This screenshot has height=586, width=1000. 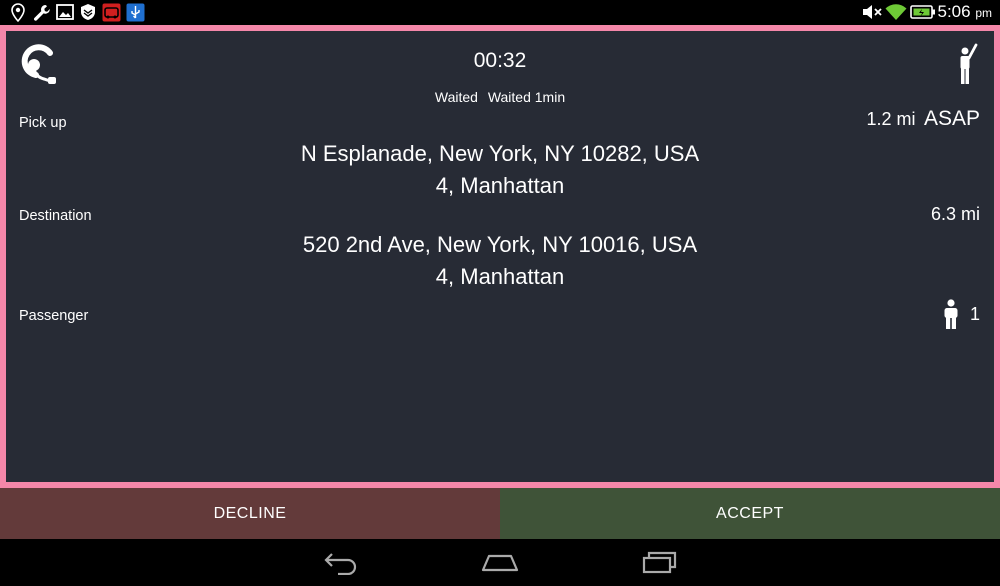 I want to click on decline-button: DECLINE, so click(x=250, y=513).